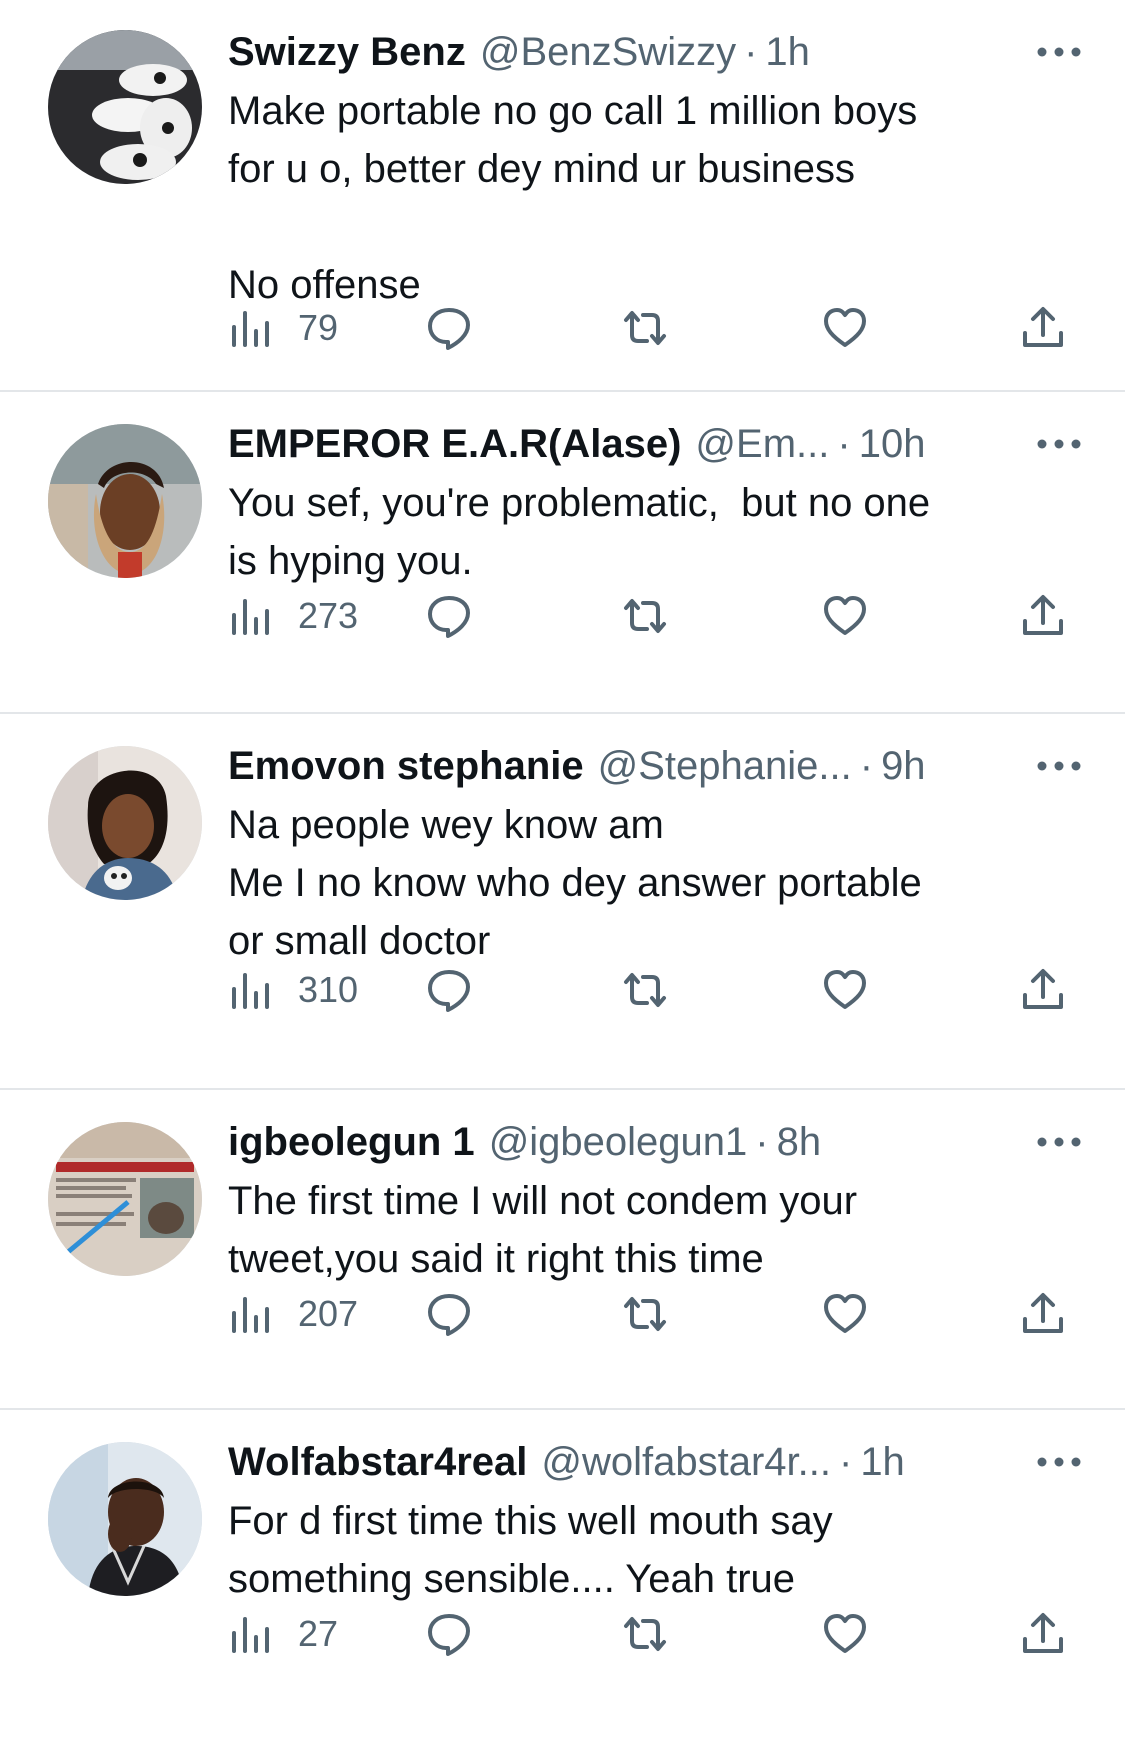 This screenshot has width=1125, height=1739. Describe the element at coordinates (293, 616) in the screenshot. I see `views-button: 273` at that location.